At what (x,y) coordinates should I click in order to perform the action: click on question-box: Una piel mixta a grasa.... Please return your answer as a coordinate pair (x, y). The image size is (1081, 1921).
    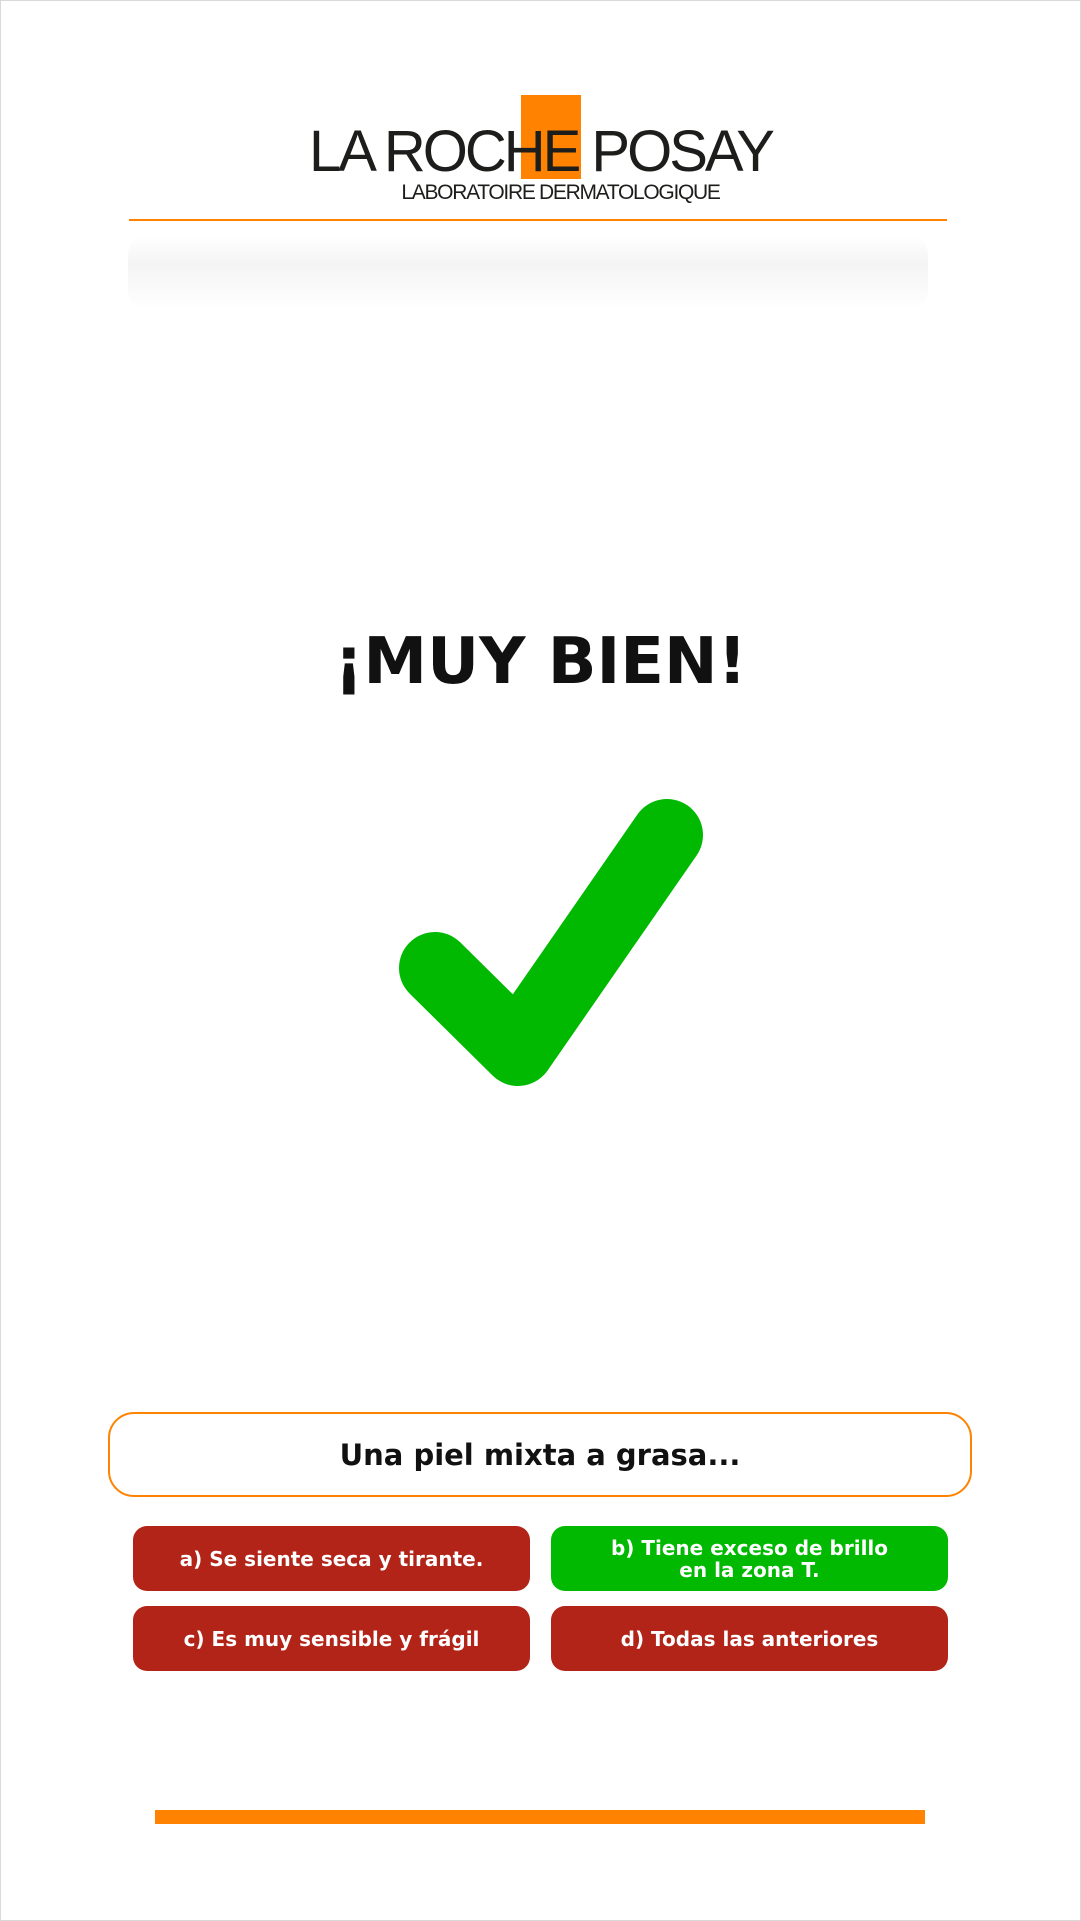
    Looking at the image, I should click on (540, 1454).